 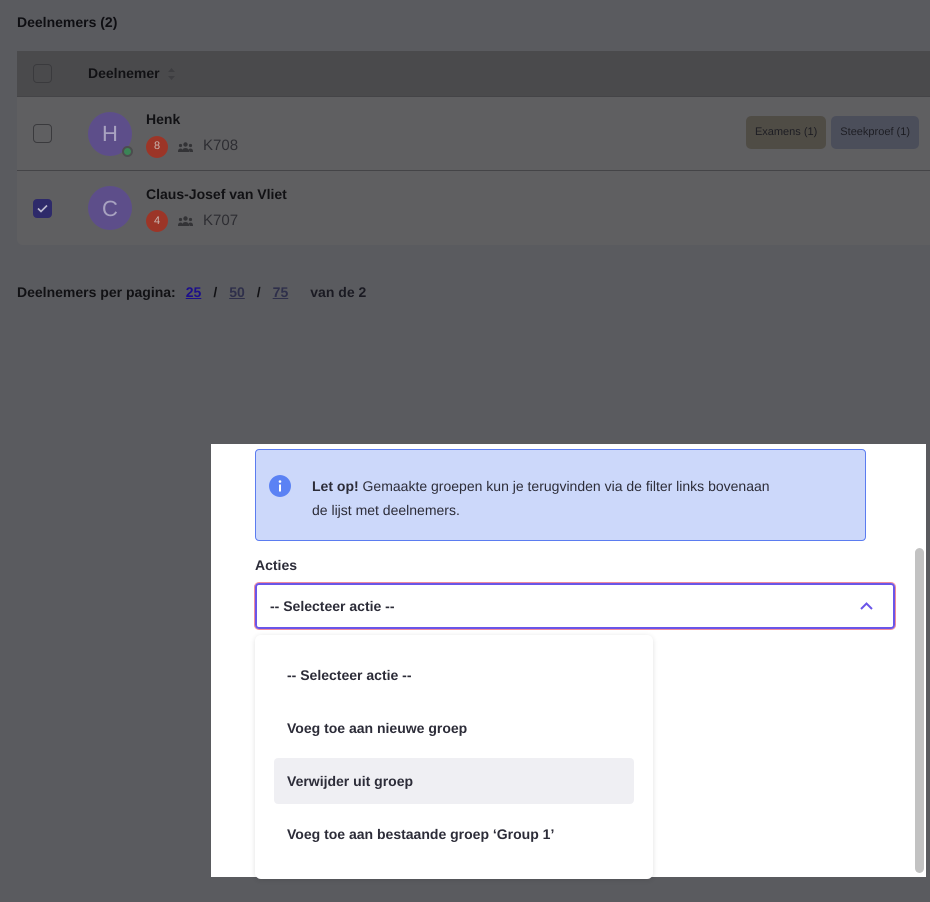 What do you see at coordinates (216, 194) in the screenshot?
I see `participant-name: Claus-Josef van Vliet` at bounding box center [216, 194].